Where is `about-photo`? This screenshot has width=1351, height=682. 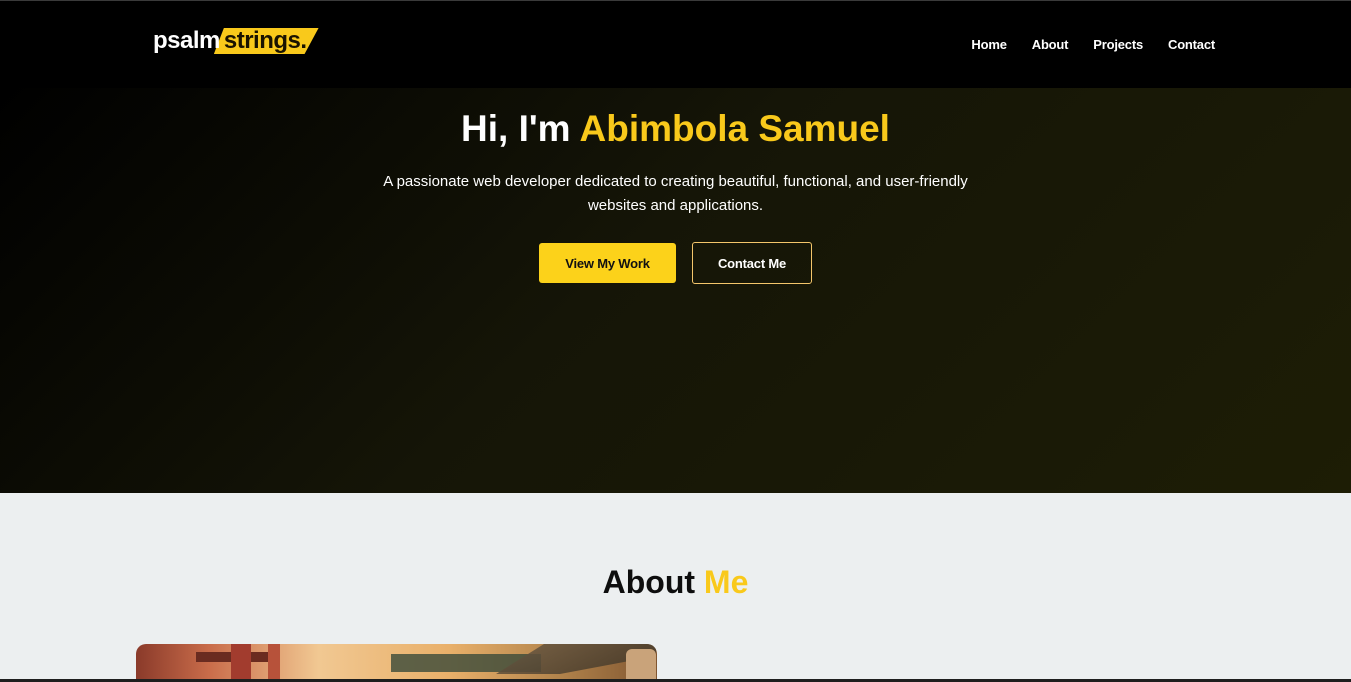 about-photo is located at coordinates (396, 663).